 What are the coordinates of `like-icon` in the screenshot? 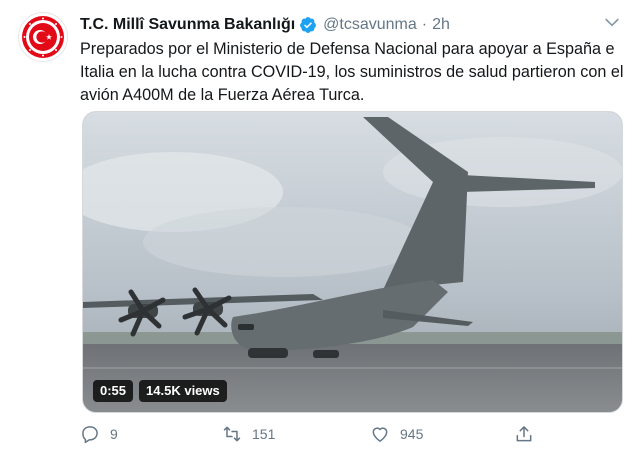 It's located at (380, 434).